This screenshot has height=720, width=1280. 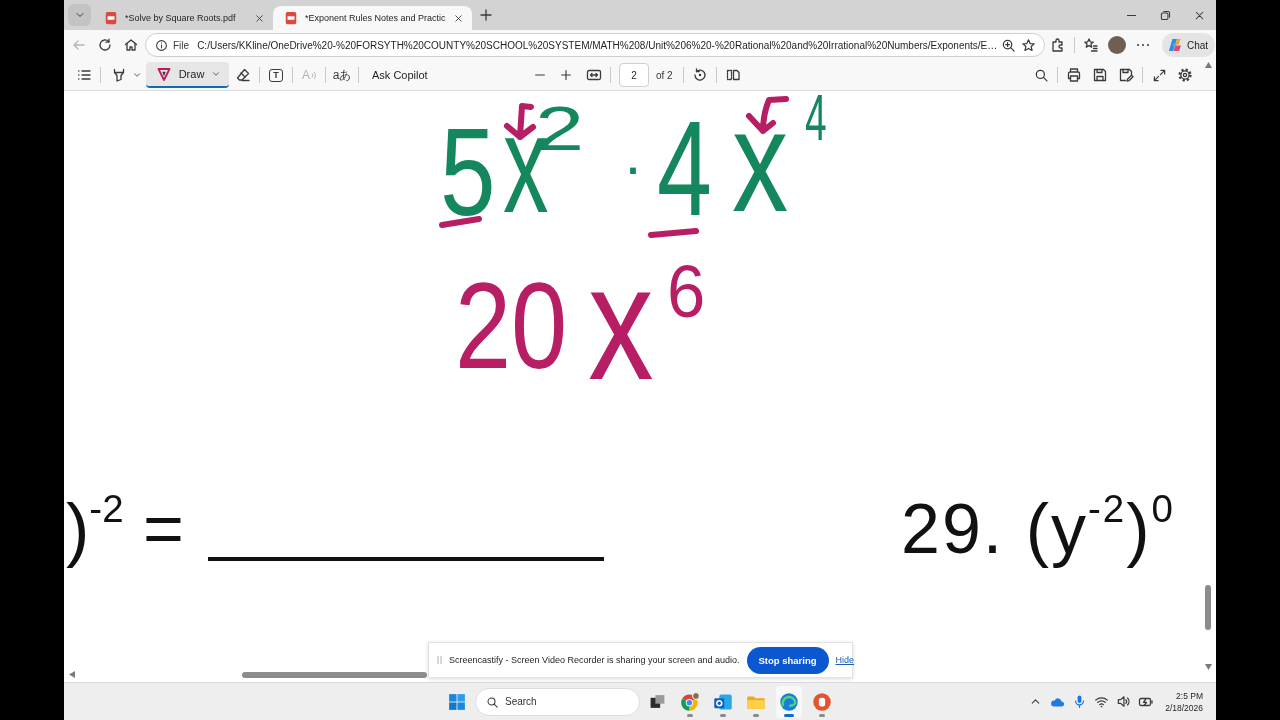 What do you see at coordinates (1208, 65) in the screenshot?
I see `scroll-up-arrow-icon` at bounding box center [1208, 65].